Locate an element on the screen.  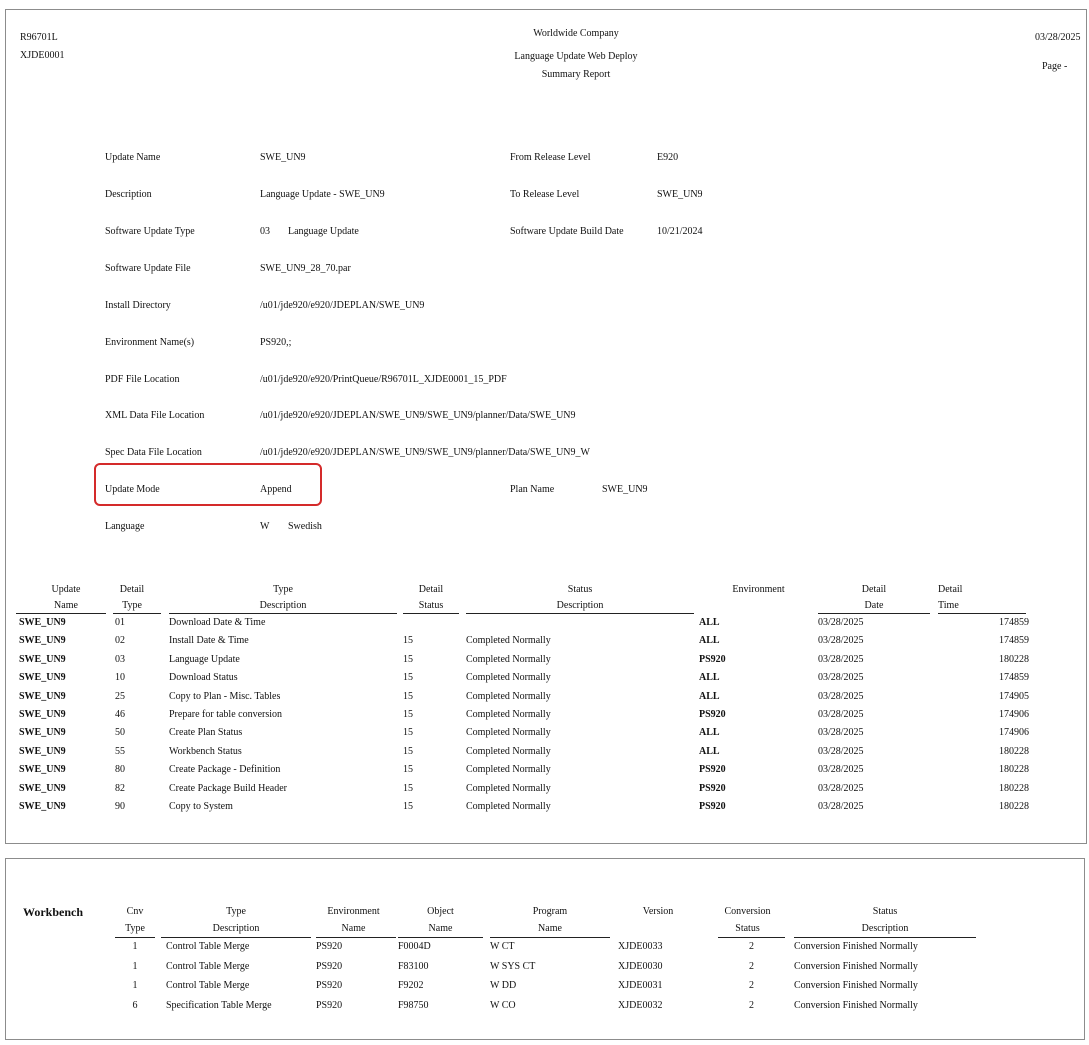
cell-detail-type: 10 is located at coordinates (120, 678).